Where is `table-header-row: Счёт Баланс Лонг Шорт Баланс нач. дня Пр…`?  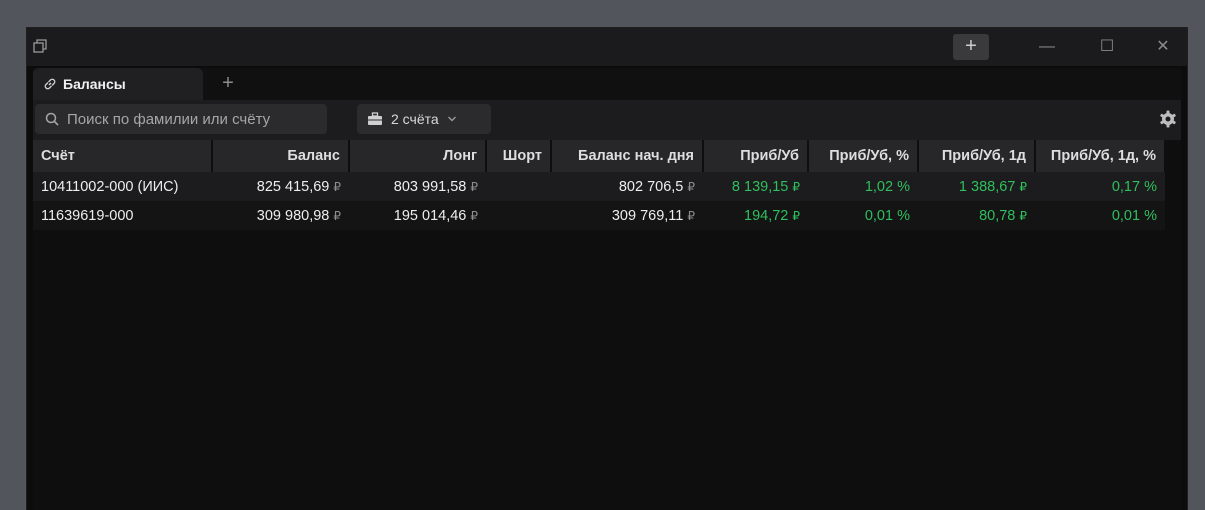 table-header-row: Счёт Баланс Лонг Шорт Баланс нач. дня Пр… is located at coordinates (599, 156).